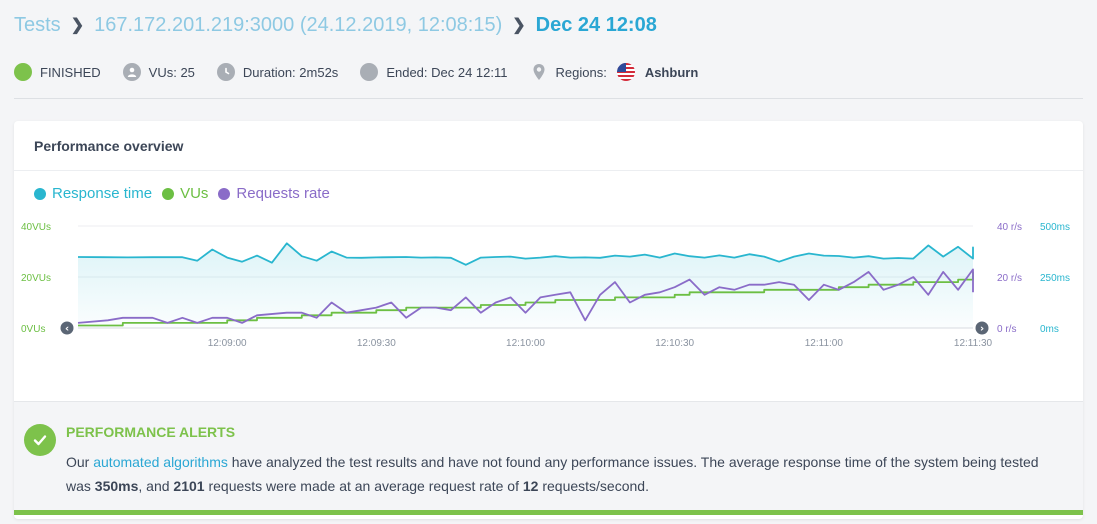  I want to click on chevron-left-icon: ‹, so click(67, 329).